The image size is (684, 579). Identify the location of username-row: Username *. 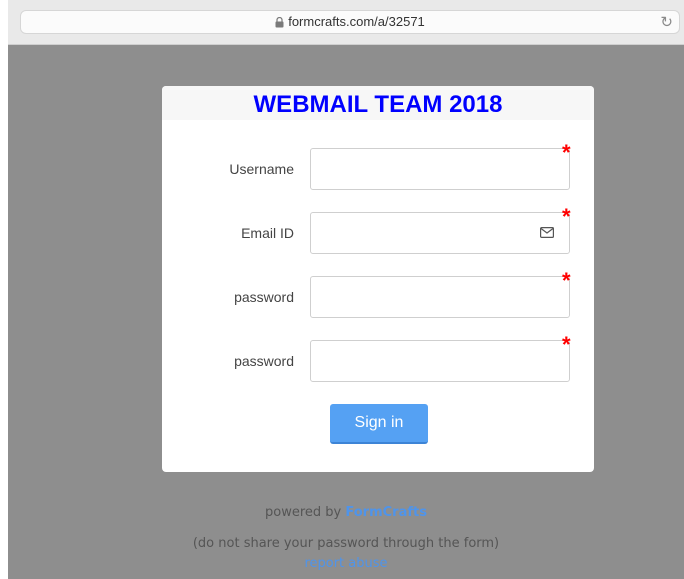
(378, 167).